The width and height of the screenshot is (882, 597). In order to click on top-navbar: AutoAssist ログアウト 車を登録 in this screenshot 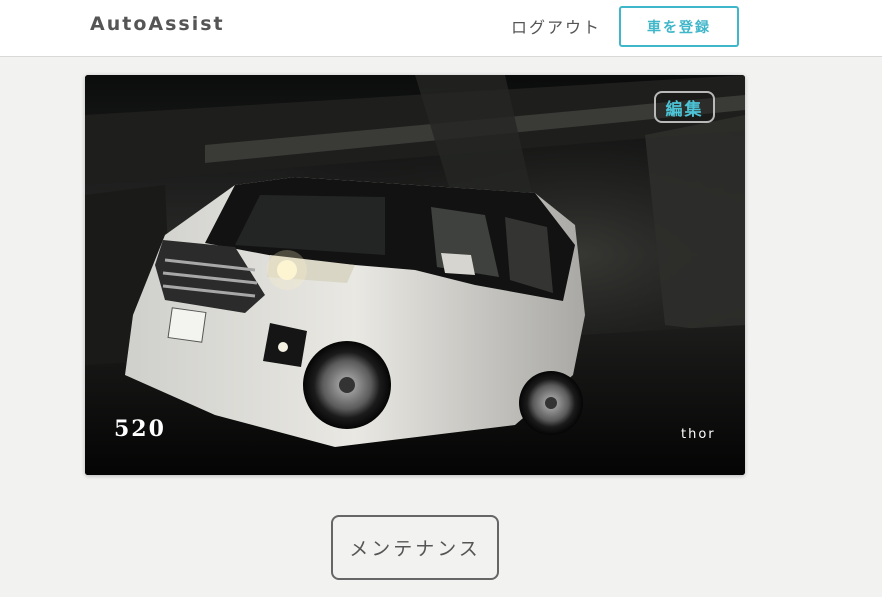, I will do `click(441, 28)`.